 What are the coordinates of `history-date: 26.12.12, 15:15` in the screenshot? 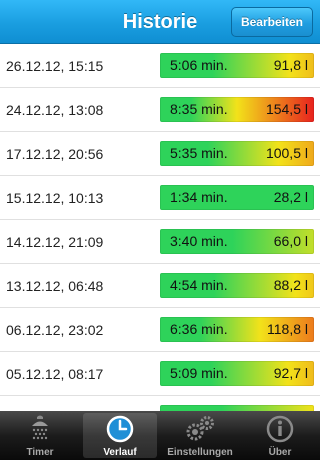 It's located at (55, 66).